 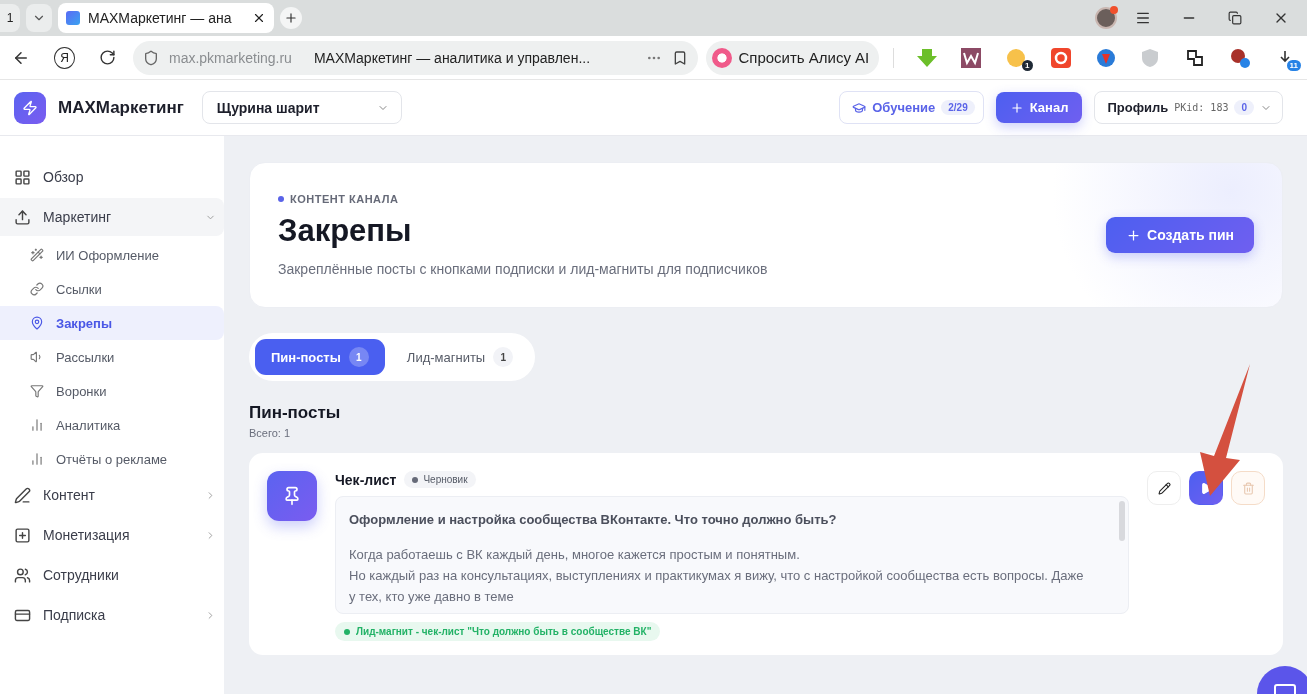 What do you see at coordinates (1027, 65) in the screenshot?
I see `extension-badge: 1` at bounding box center [1027, 65].